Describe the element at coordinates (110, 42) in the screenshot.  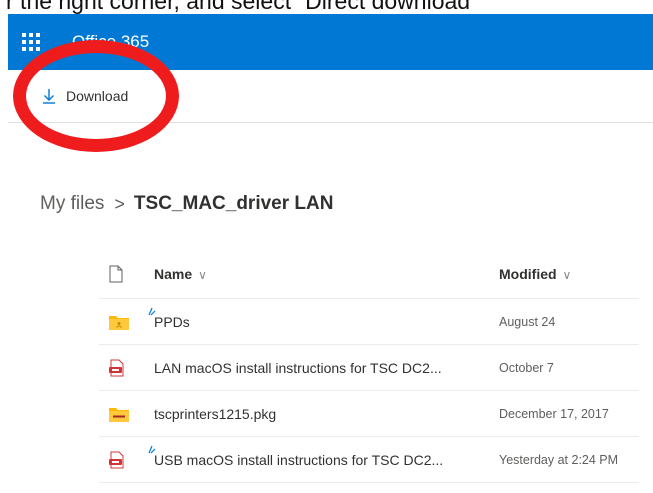
I see `app-title: Office 365` at that location.